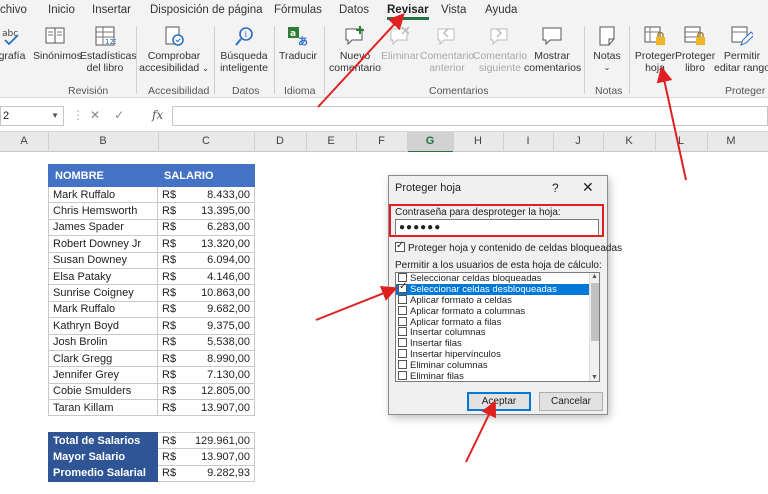 The image size is (768, 494). What do you see at coordinates (103, 358) in the screenshot?
I see `employee-name-cell: Clark Gregg` at bounding box center [103, 358].